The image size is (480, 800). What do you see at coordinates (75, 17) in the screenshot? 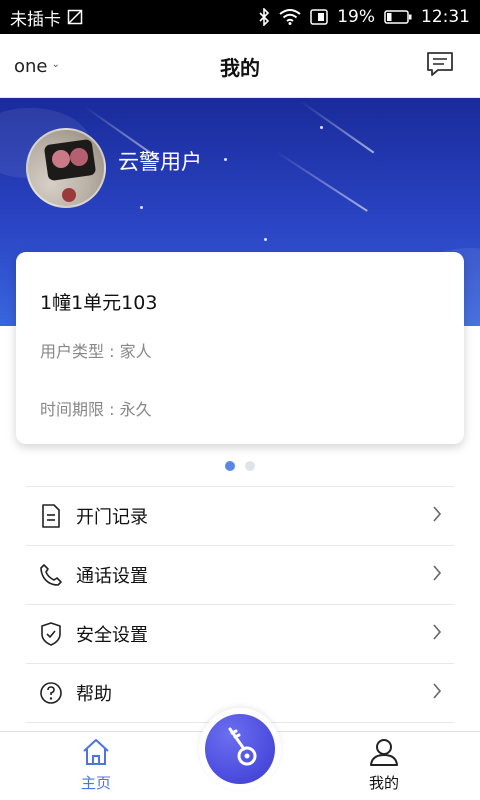
I see `no-sim-icon` at bounding box center [75, 17].